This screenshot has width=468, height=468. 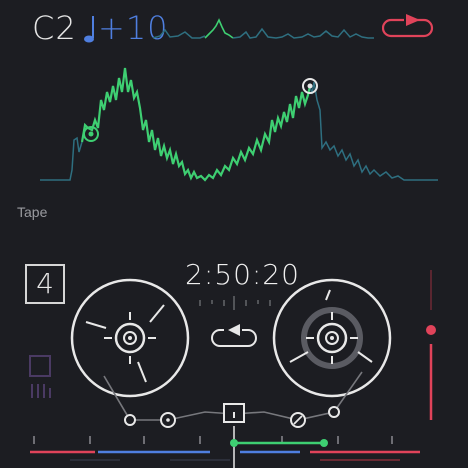 I want to click on time-ruler, so click(x=235, y=303).